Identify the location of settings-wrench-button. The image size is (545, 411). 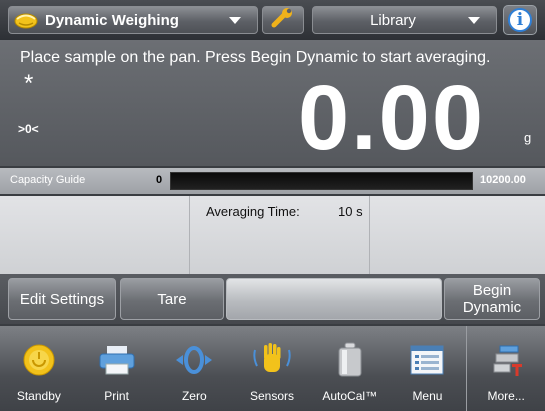
(283, 20).